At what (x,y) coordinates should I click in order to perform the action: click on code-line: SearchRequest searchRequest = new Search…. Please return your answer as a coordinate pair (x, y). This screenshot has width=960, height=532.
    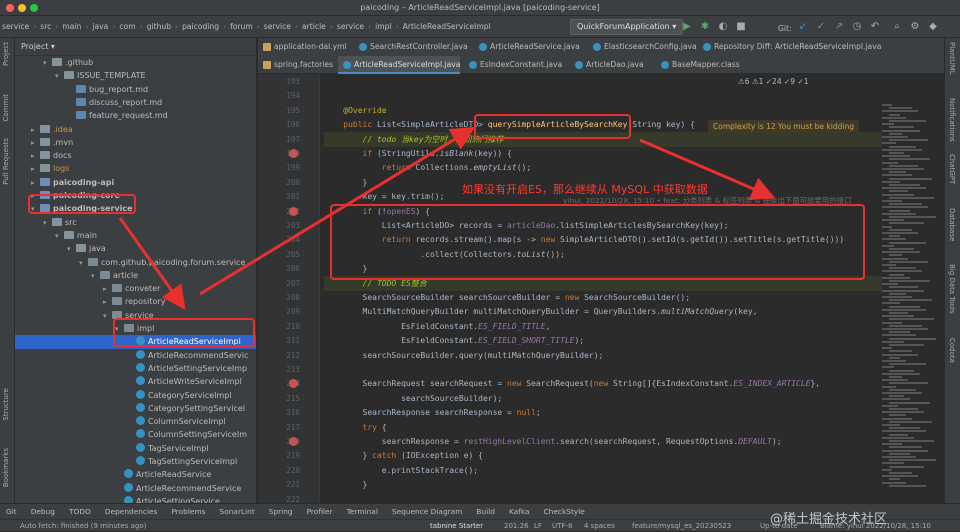
    Looking at the image, I should click on (572, 383).